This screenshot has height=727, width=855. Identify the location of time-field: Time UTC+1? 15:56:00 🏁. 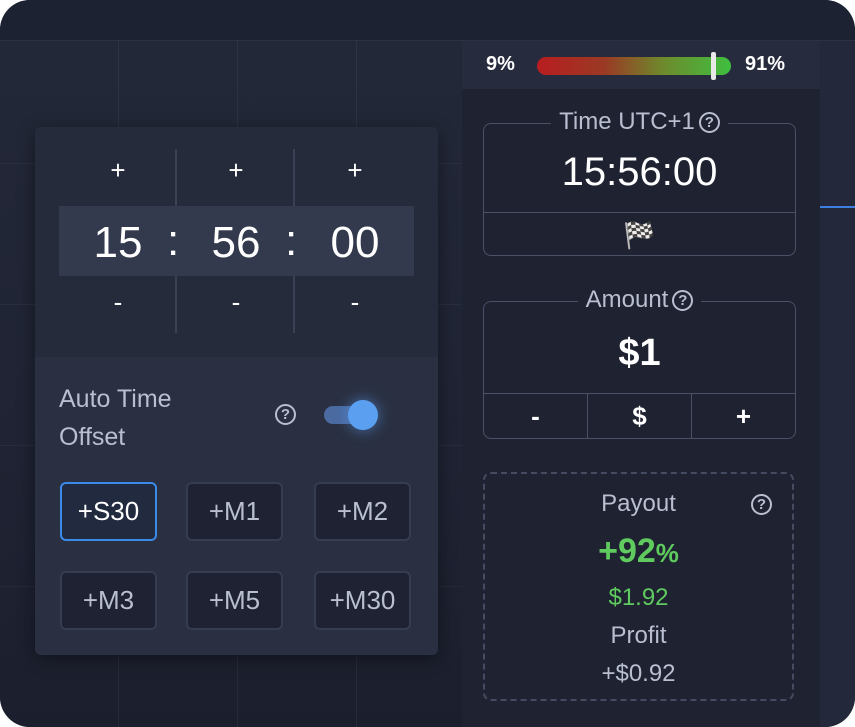
(639, 182).